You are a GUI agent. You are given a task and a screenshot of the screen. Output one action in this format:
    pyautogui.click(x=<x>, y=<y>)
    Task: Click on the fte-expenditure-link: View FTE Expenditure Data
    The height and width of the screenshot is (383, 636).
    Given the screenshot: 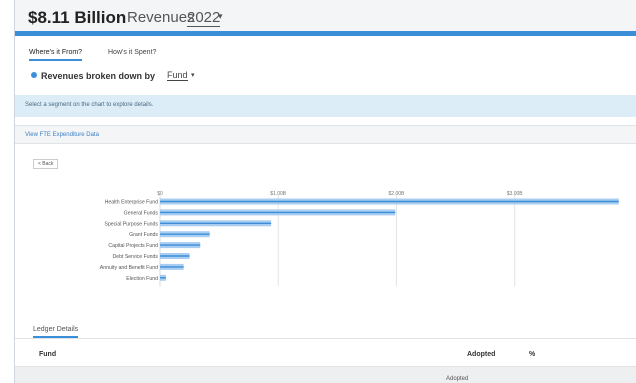 What is the action you would take?
    pyautogui.click(x=62, y=135)
    